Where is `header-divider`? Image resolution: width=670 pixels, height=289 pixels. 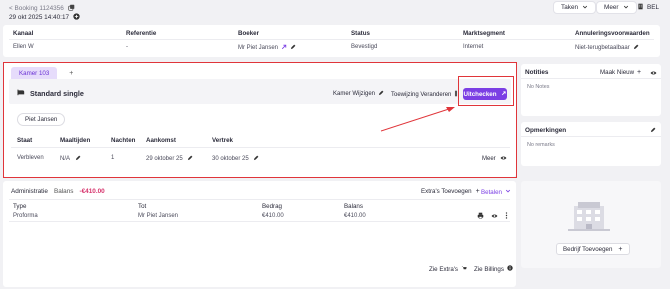
header-divider is located at coordinates (331, 39).